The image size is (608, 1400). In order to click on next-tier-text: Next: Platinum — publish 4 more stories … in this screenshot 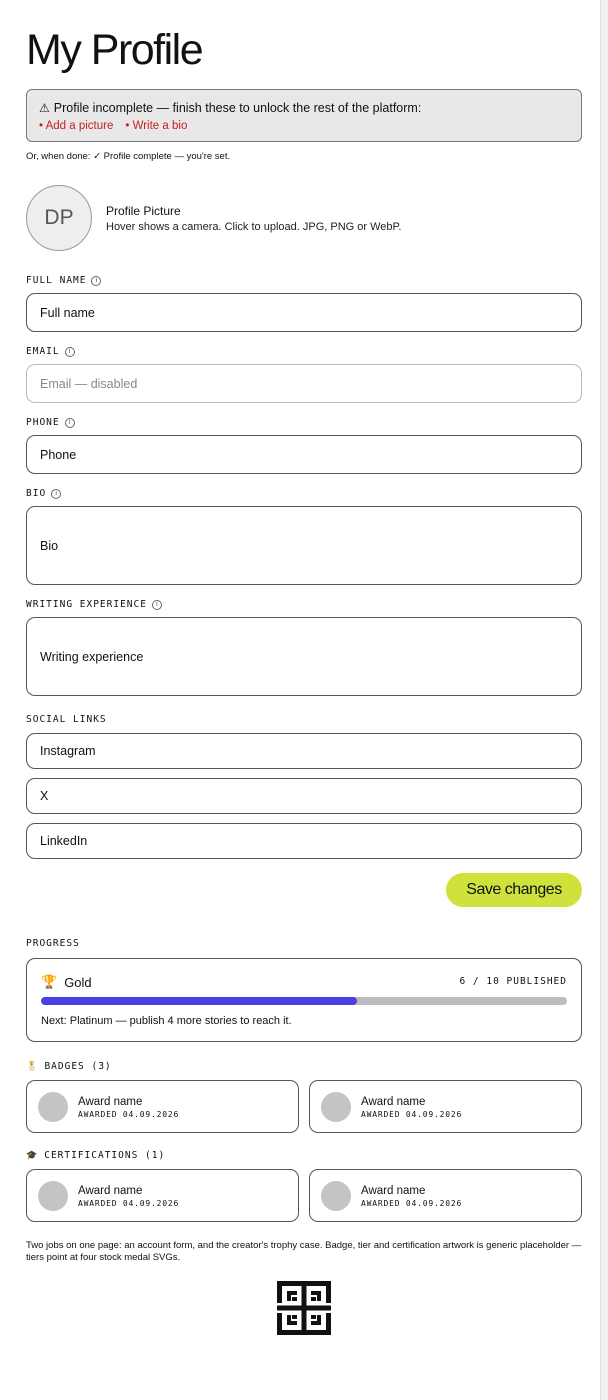, I will do `click(166, 1021)`.